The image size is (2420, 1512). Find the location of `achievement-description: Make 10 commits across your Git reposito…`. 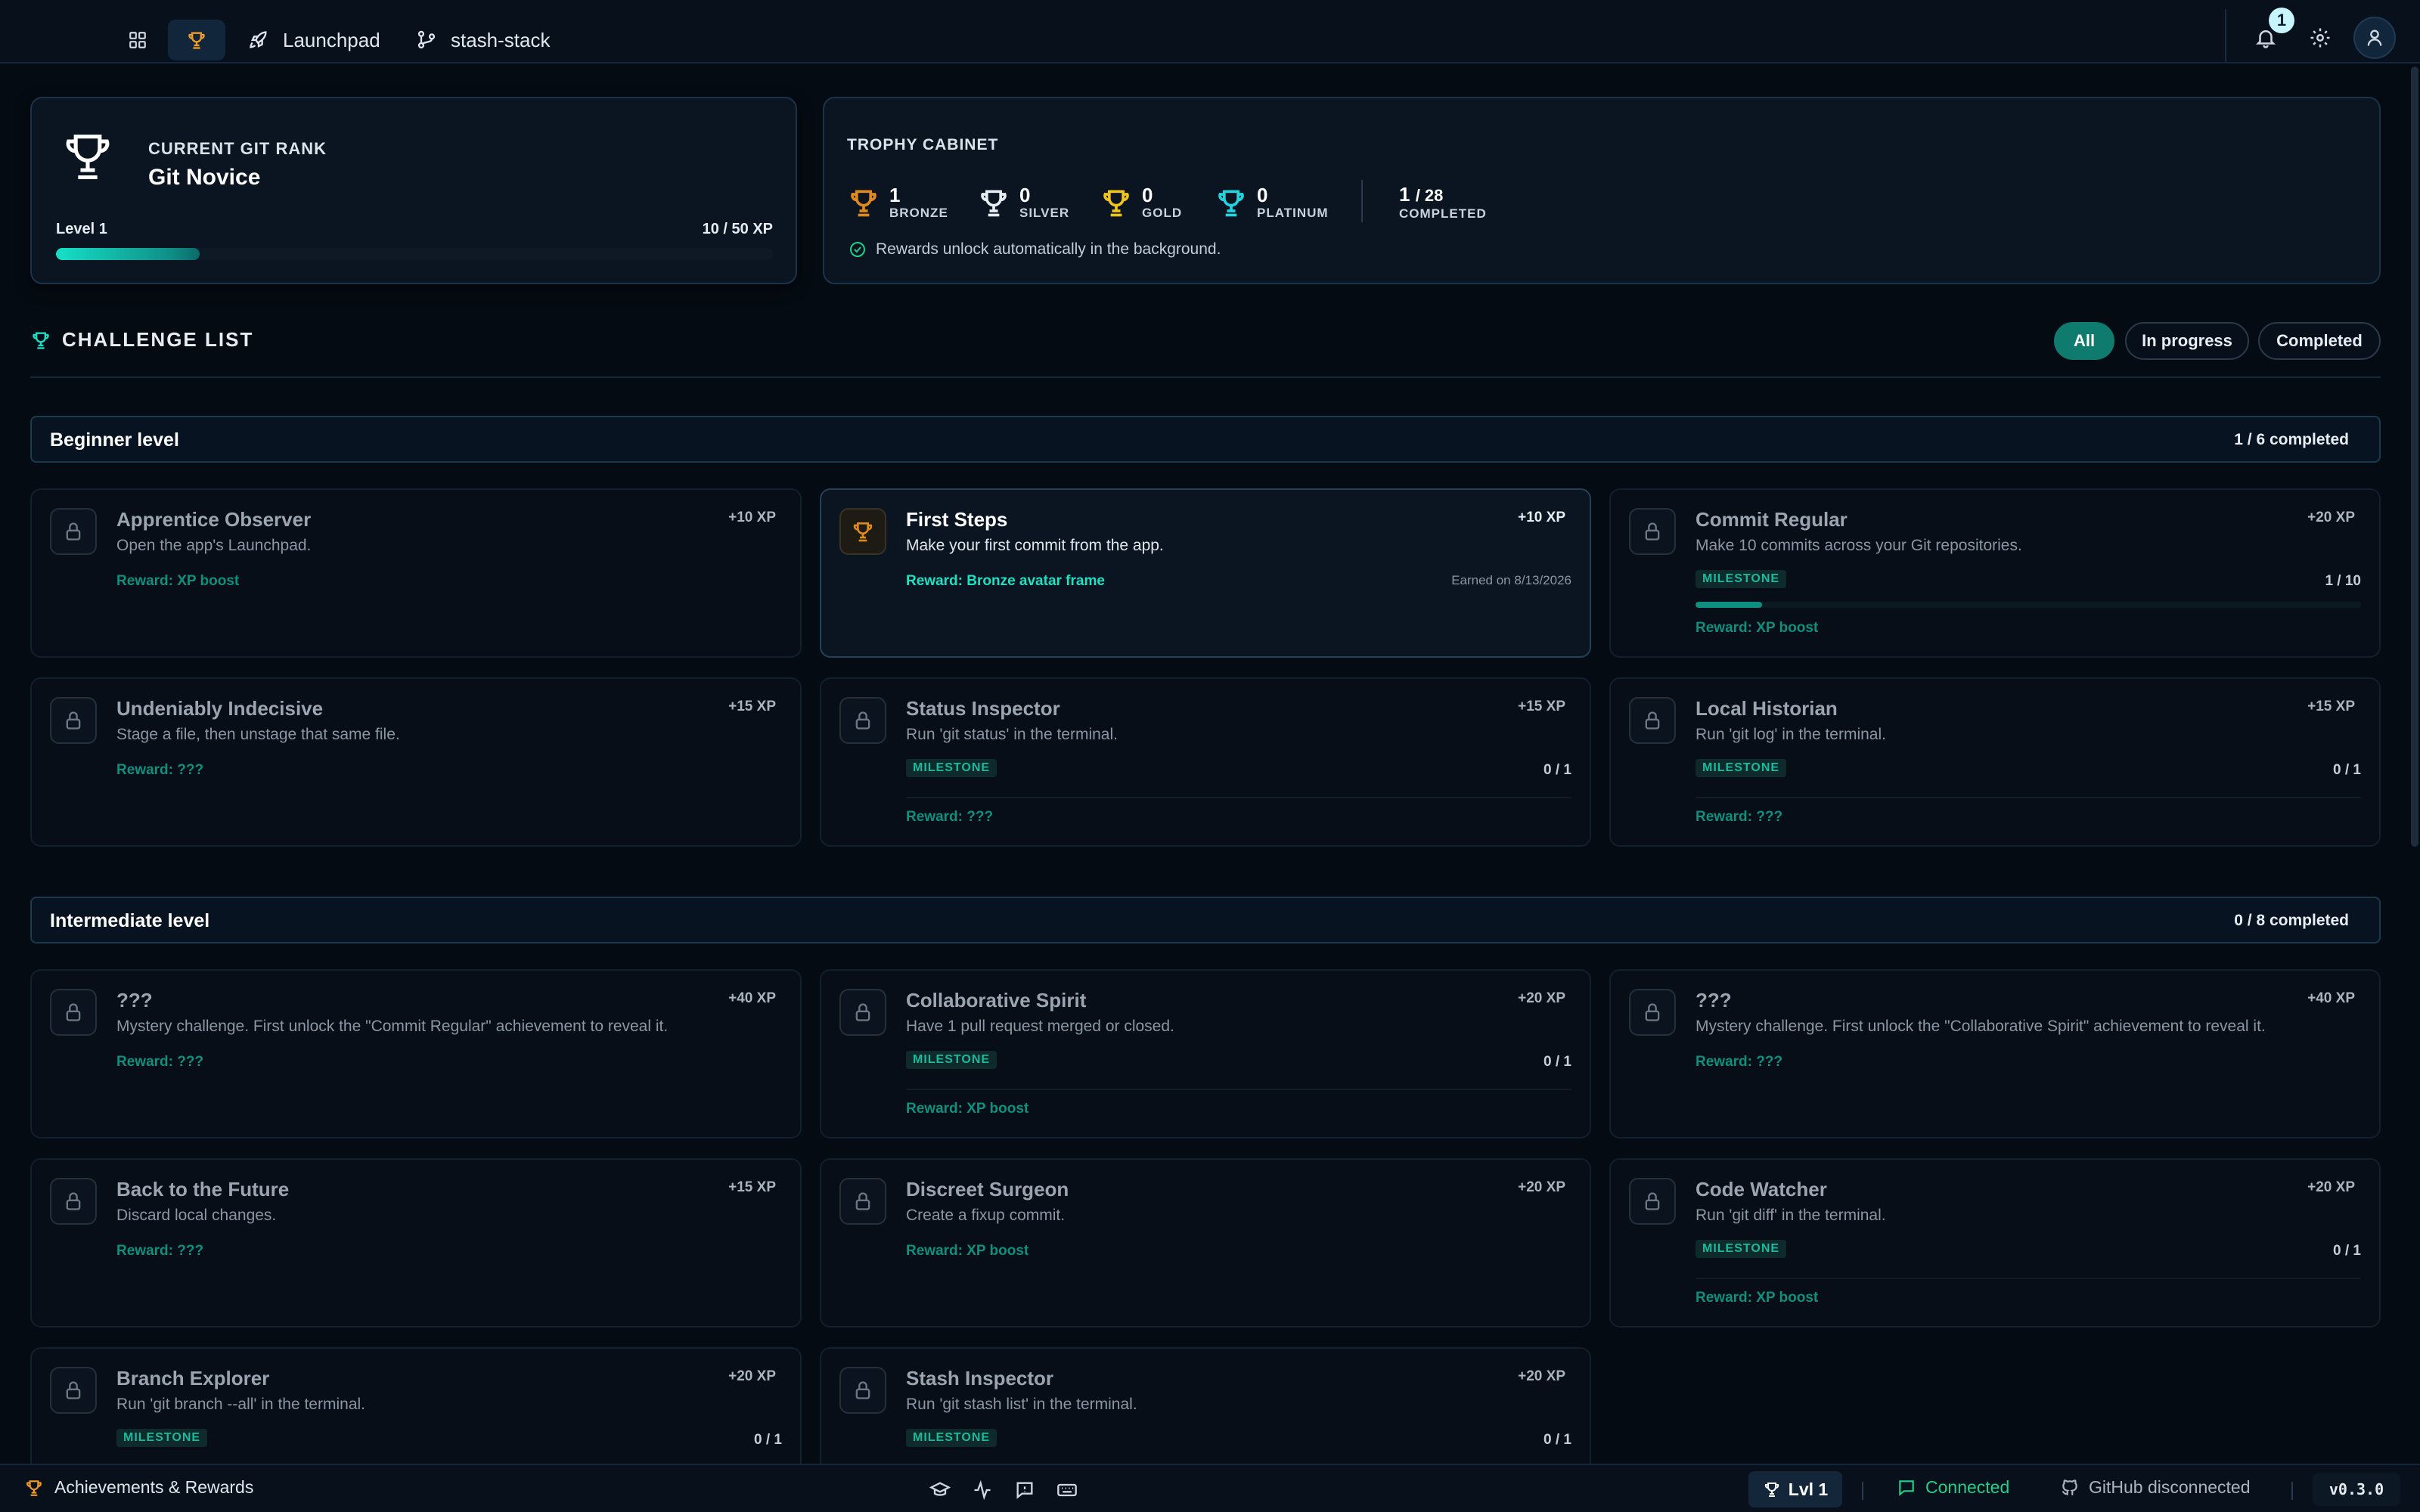

achievement-description: Make 10 commits across your Git reposito… is located at coordinates (1859, 545).